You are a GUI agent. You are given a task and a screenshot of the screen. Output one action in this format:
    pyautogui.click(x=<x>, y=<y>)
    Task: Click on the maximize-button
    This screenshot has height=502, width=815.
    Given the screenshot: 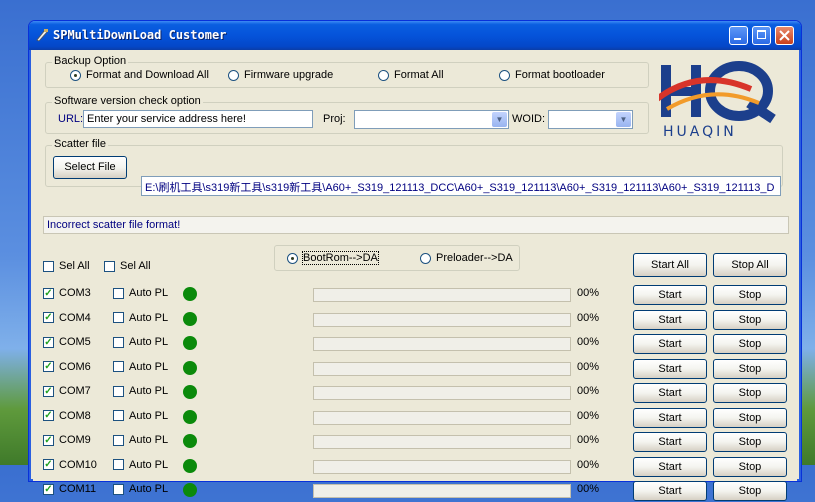 What is the action you would take?
    pyautogui.click(x=761, y=35)
    